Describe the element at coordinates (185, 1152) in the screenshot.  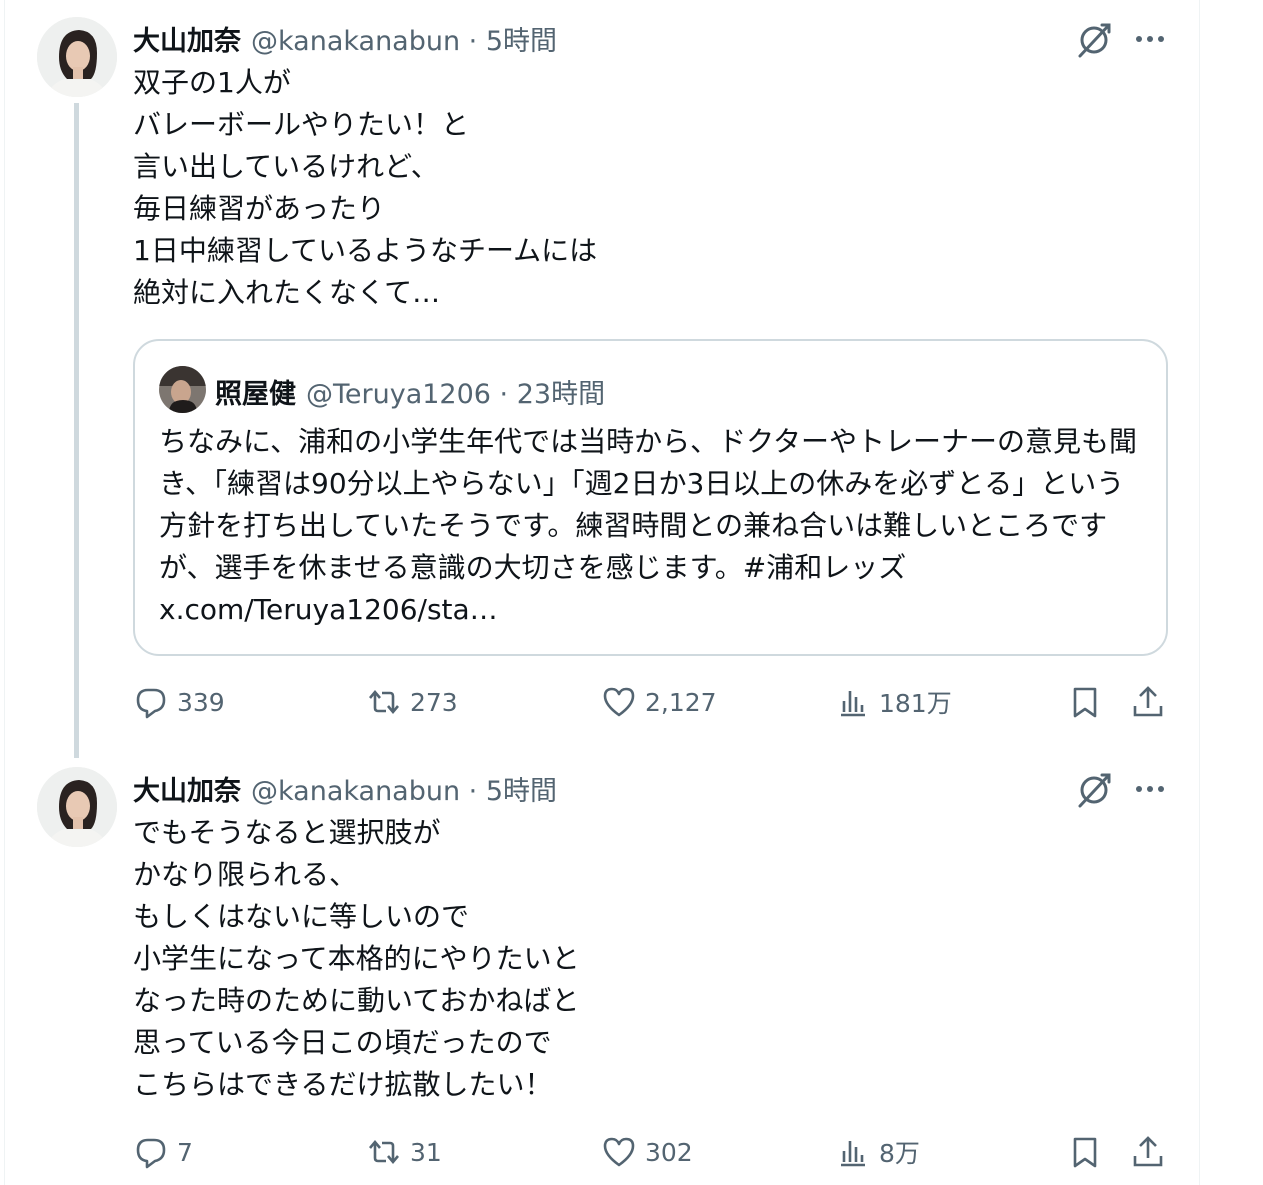
I see `reply-count: 7` at that location.